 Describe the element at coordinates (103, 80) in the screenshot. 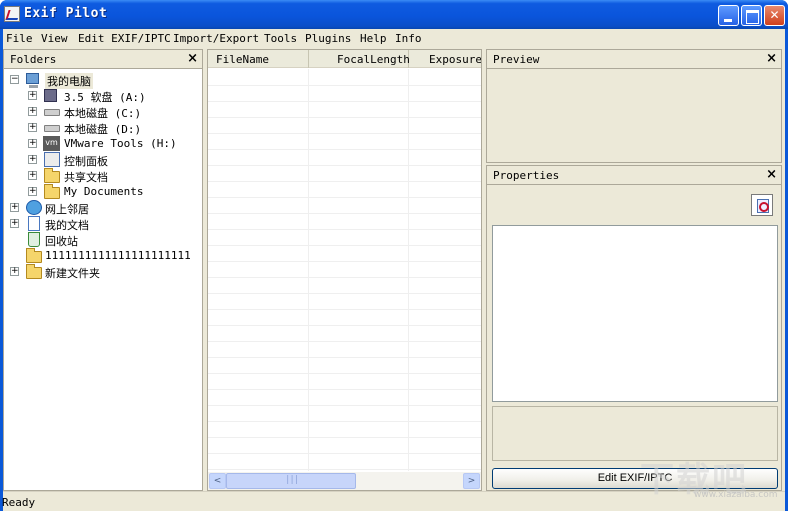

I see `tree-item-my-computer: − 我的电脑` at that location.